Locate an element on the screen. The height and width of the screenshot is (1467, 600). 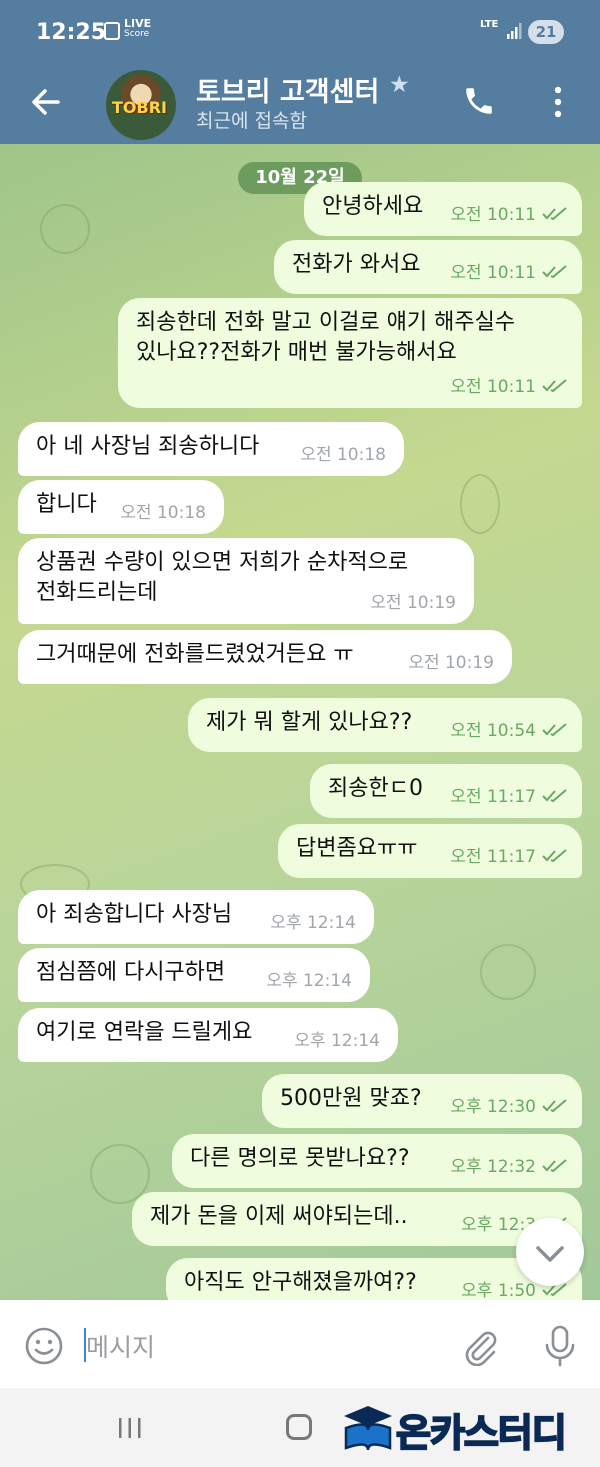
screen-record-icon is located at coordinates (112, 31).